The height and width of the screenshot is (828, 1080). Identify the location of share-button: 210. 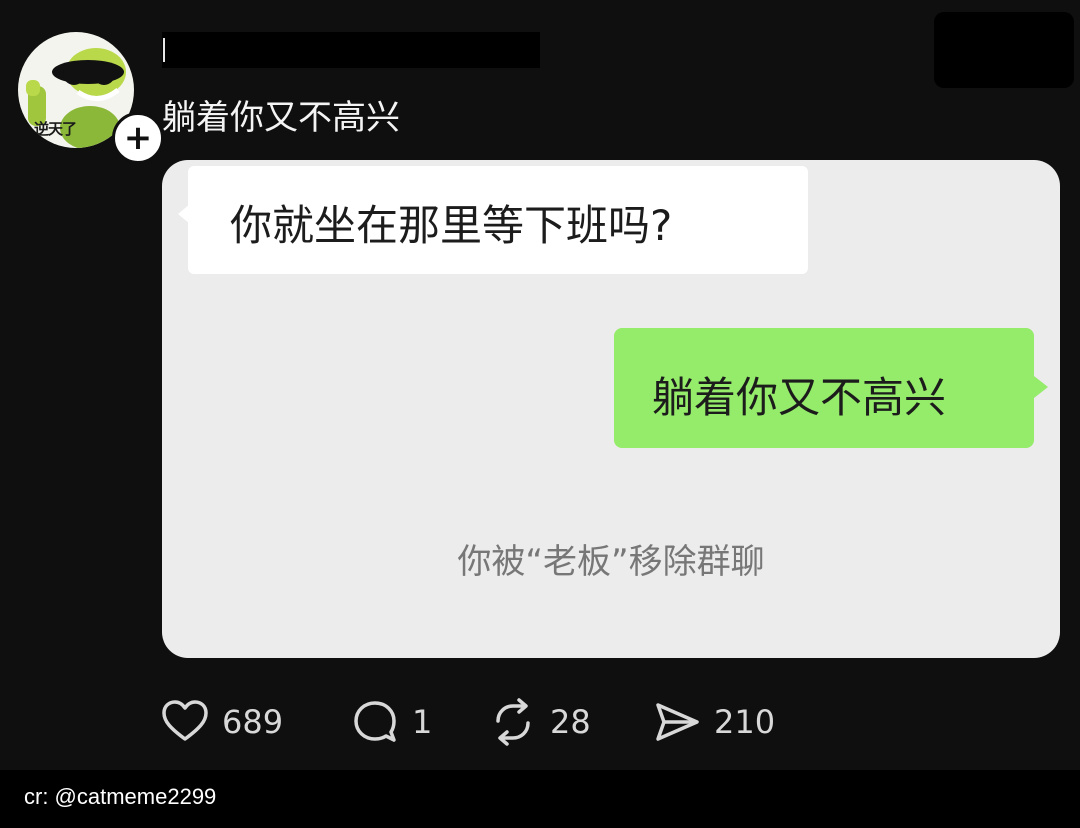
(713, 722).